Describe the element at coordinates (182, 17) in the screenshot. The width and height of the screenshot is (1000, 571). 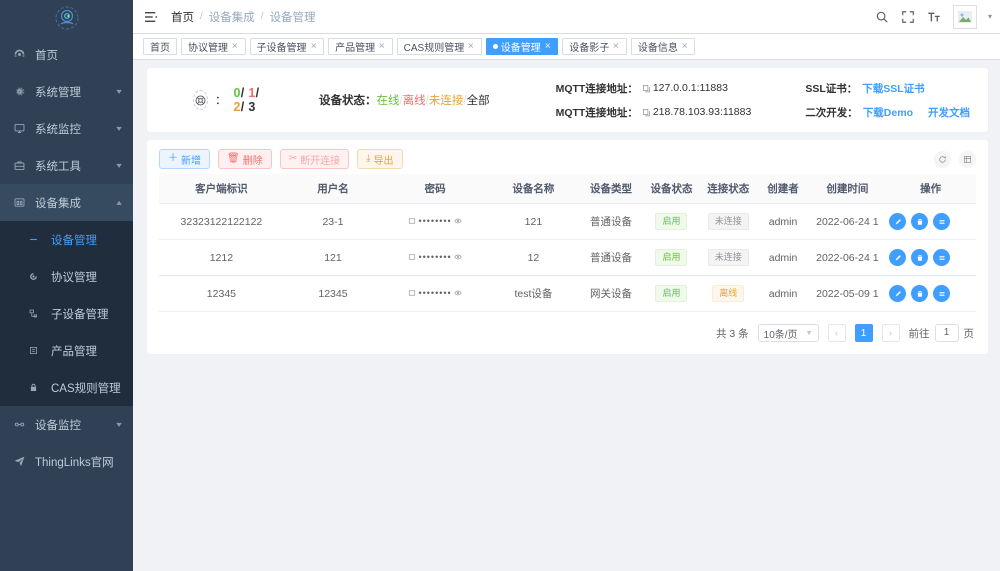
I see `breadcrumb-item: 首页` at that location.